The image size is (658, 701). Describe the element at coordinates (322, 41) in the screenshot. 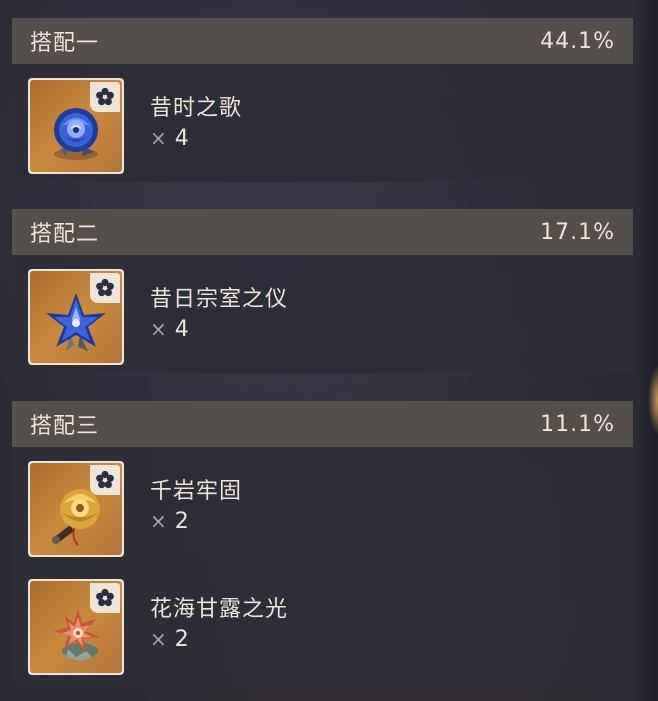

I see `set-header-1: 搭配一 44.1%` at that location.